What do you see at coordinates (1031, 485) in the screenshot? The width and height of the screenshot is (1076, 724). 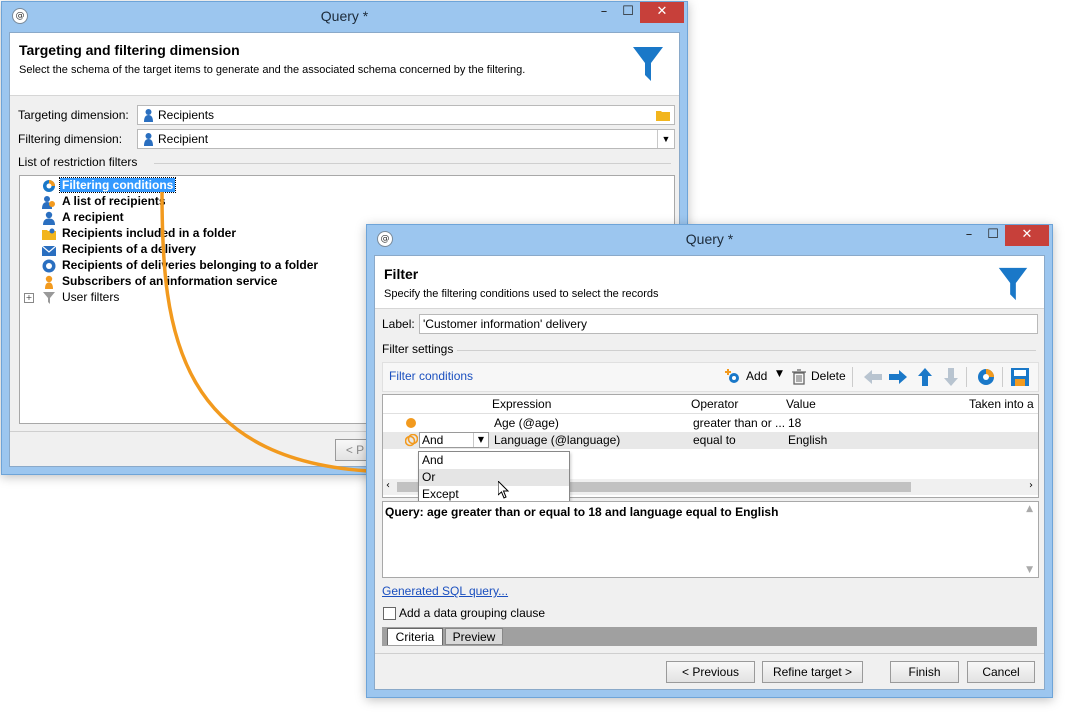 I see `scroll-right-icon: ›` at bounding box center [1031, 485].